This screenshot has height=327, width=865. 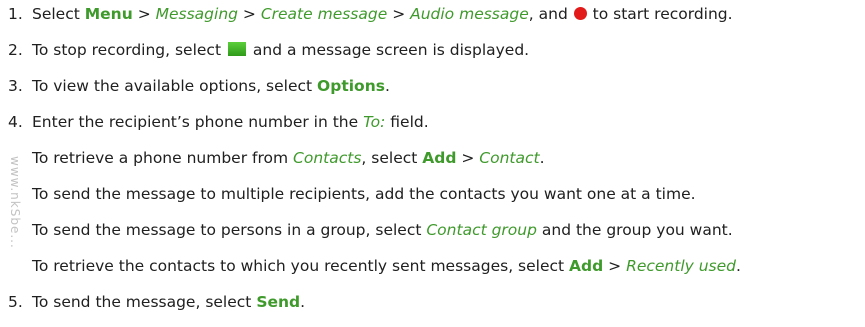 What do you see at coordinates (15, 86) in the screenshot?
I see `step-number: 3.` at bounding box center [15, 86].